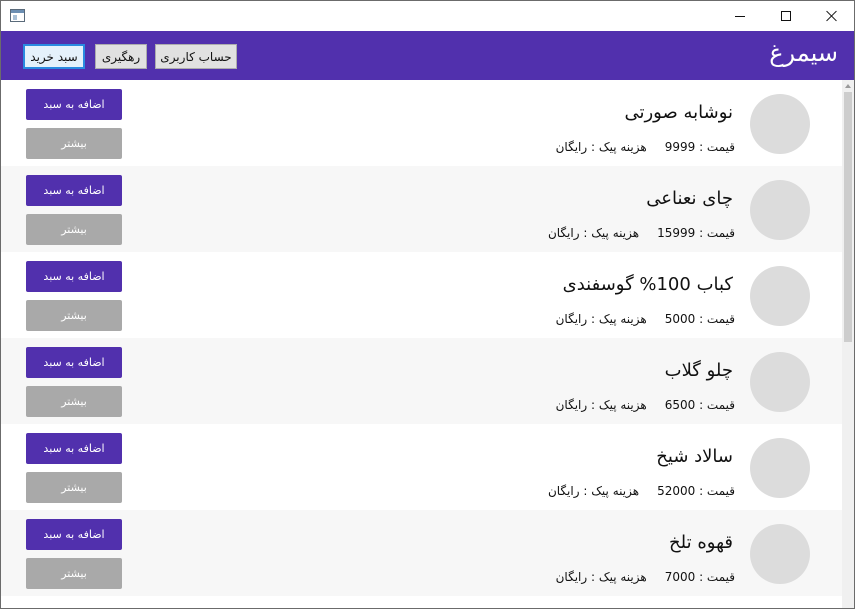  What do you see at coordinates (699, 319) in the screenshot?
I see `product-price: قیمت : 5000` at bounding box center [699, 319].